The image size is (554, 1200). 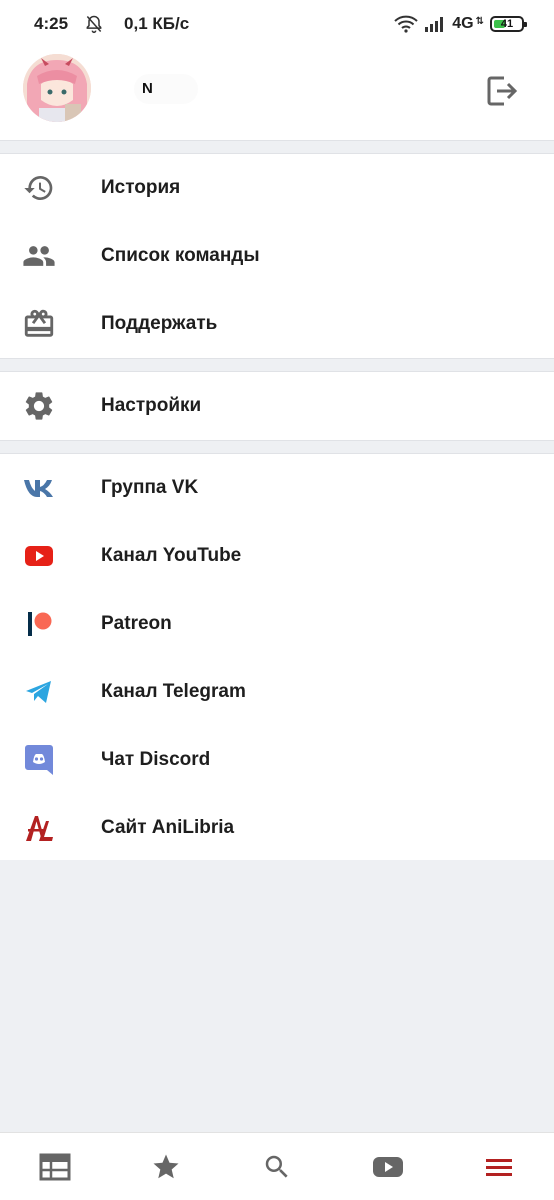 I want to click on network-type: 4G, so click(x=463, y=23).